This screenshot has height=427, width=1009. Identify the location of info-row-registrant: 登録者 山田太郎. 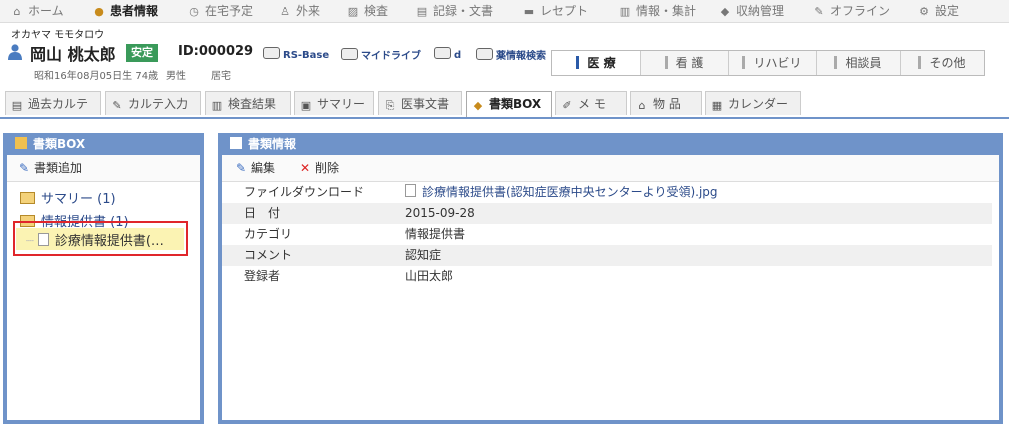
(607, 276).